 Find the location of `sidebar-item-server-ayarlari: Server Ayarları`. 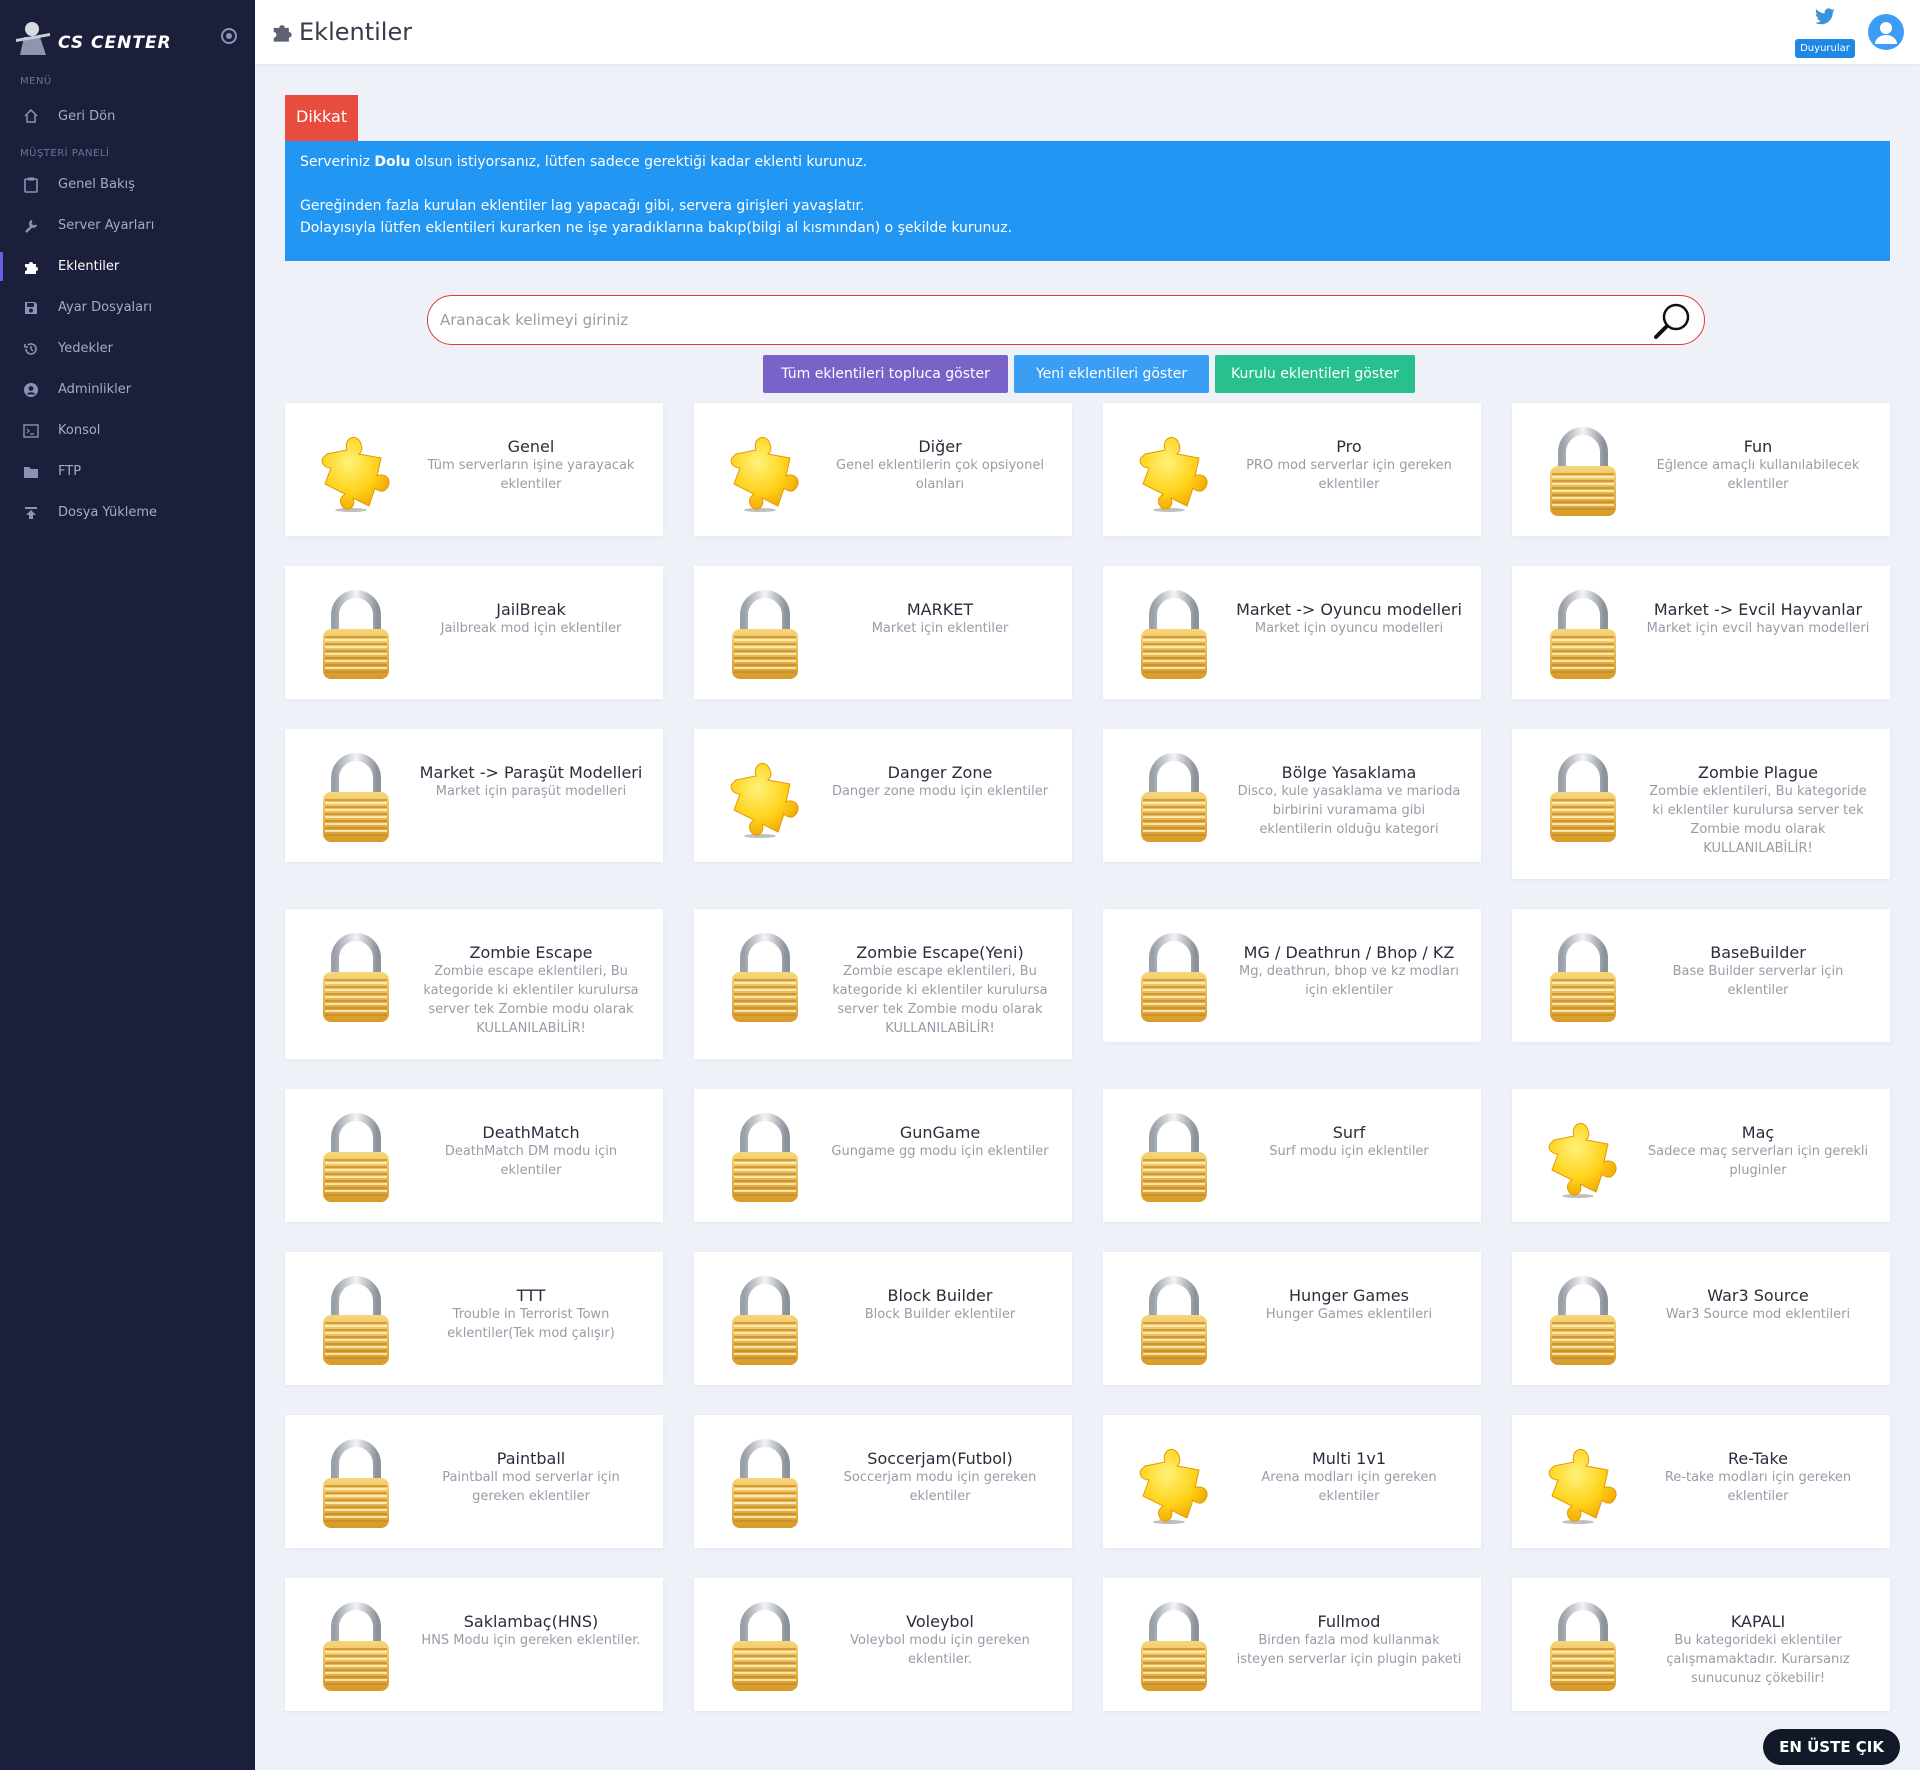

sidebar-item-server-ayarlari: Server Ayarları is located at coordinates (127, 225).